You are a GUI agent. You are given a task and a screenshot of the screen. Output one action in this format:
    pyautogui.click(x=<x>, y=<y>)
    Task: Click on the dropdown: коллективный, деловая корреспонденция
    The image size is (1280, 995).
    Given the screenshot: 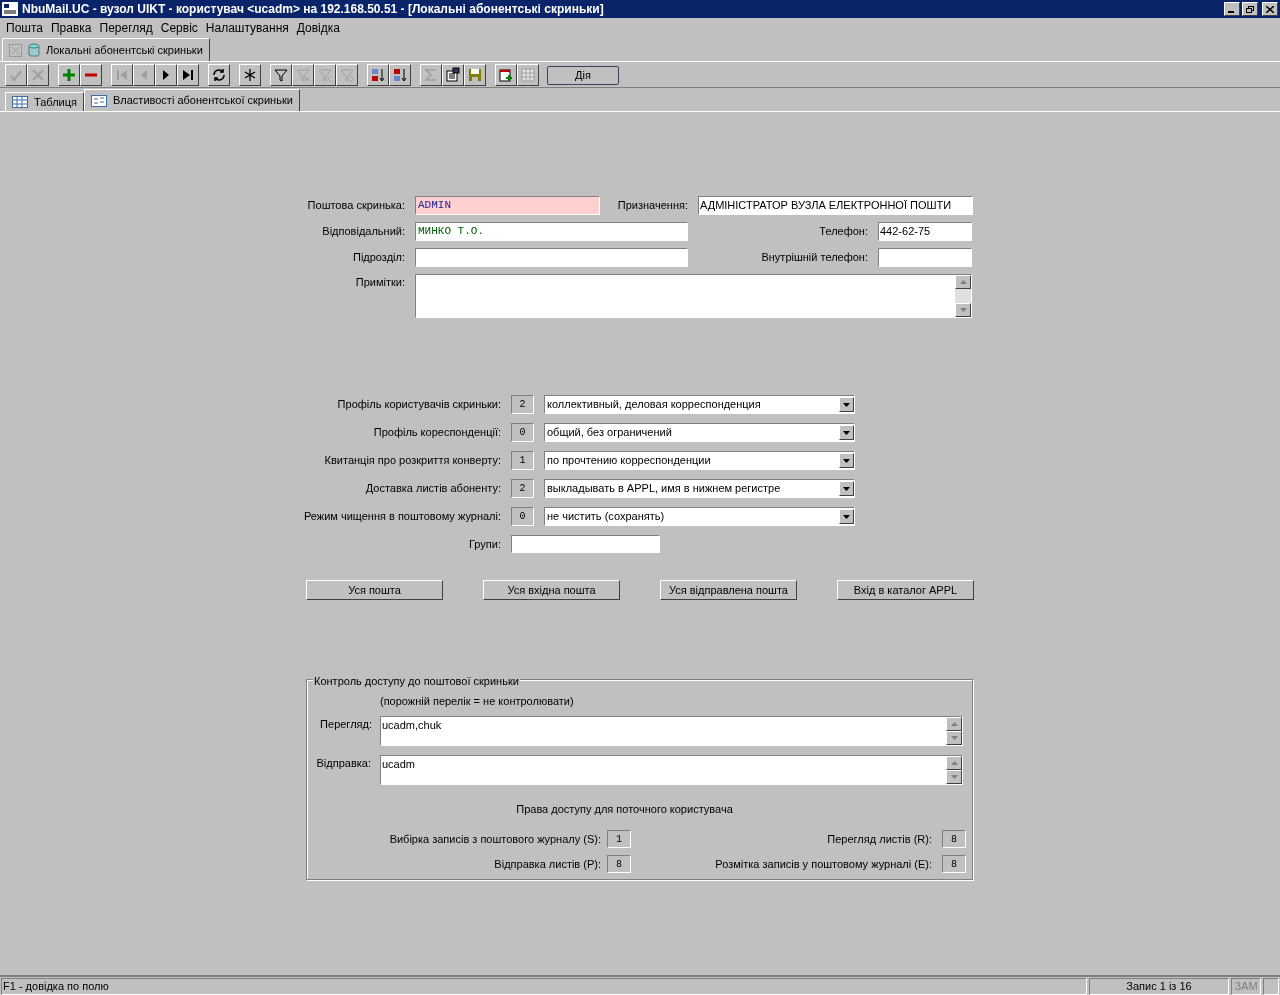 What is the action you would take?
    pyautogui.click(x=699, y=404)
    